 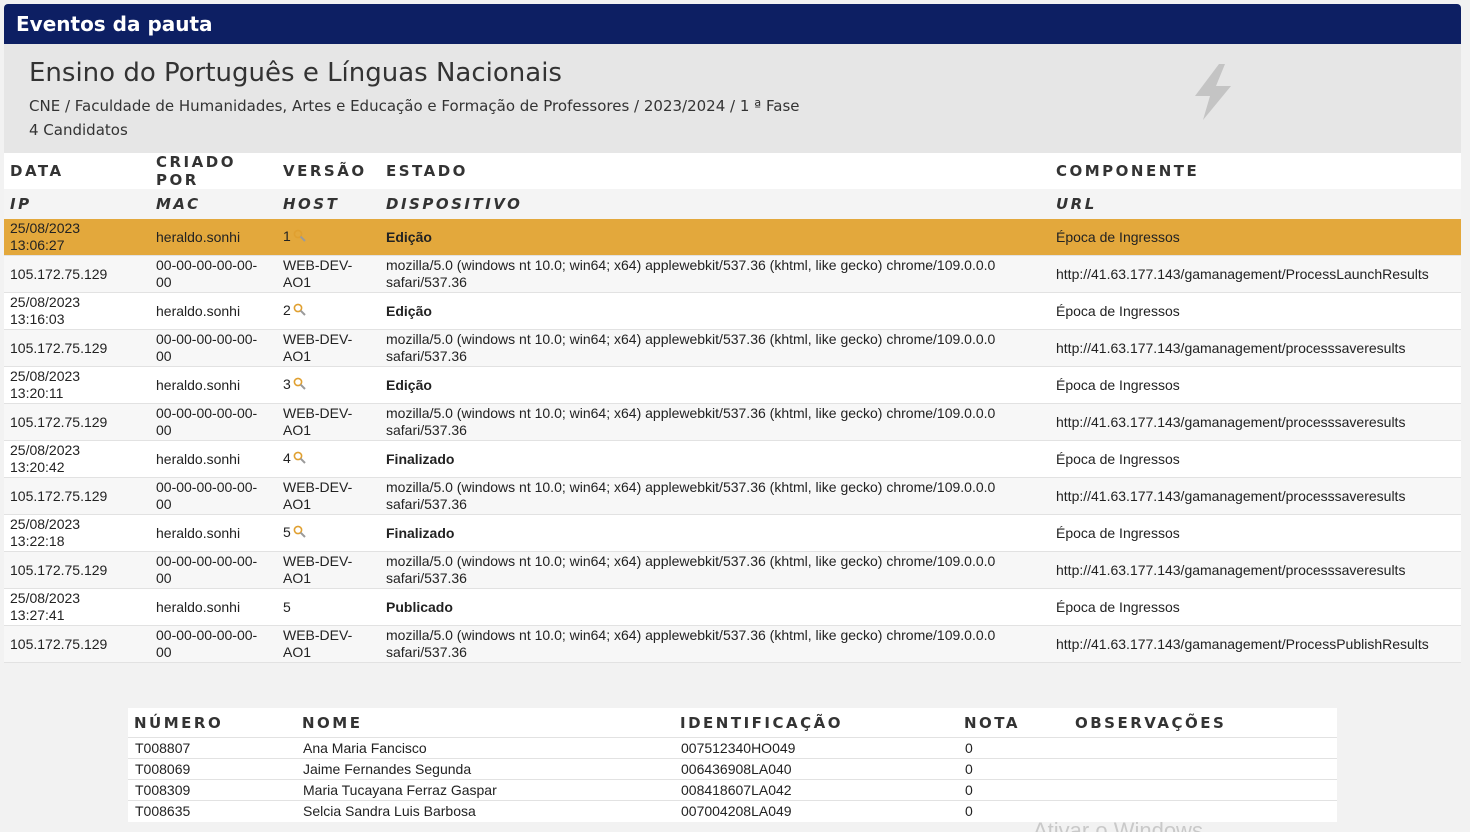 I want to click on col-identification-header: IDENTIFICAÇÃO, so click(x=761, y=722).